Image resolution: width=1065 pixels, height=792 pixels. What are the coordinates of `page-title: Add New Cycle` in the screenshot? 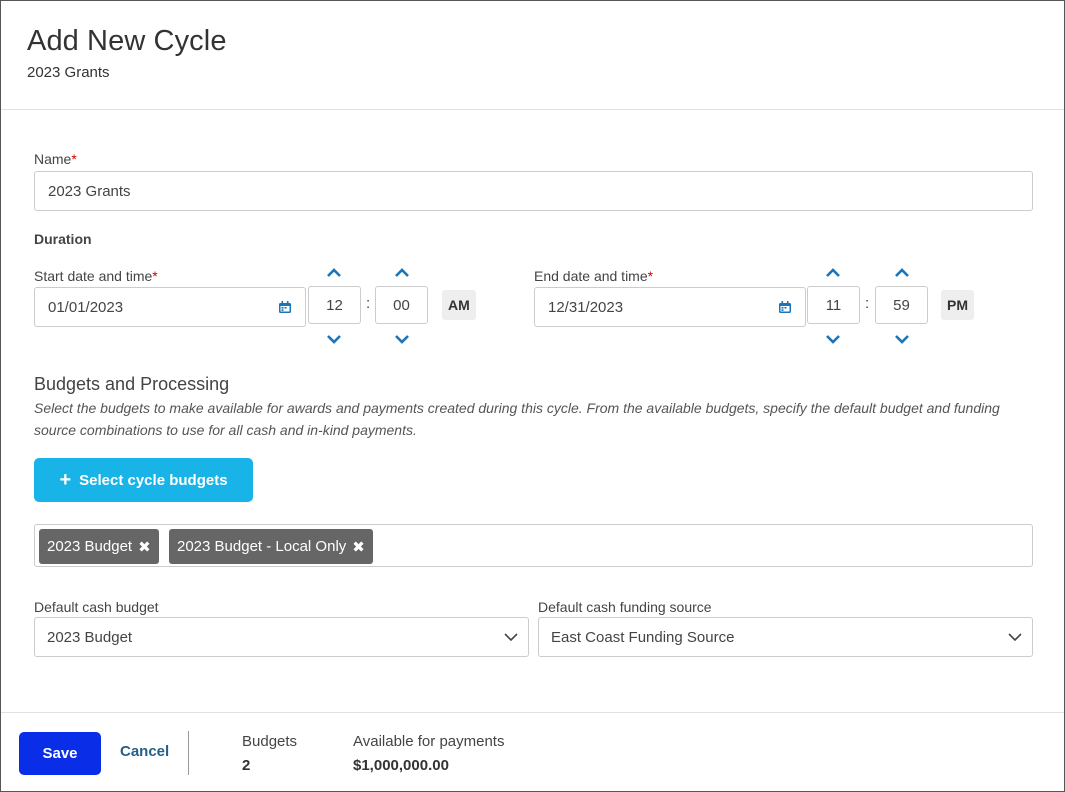 It's located at (127, 41).